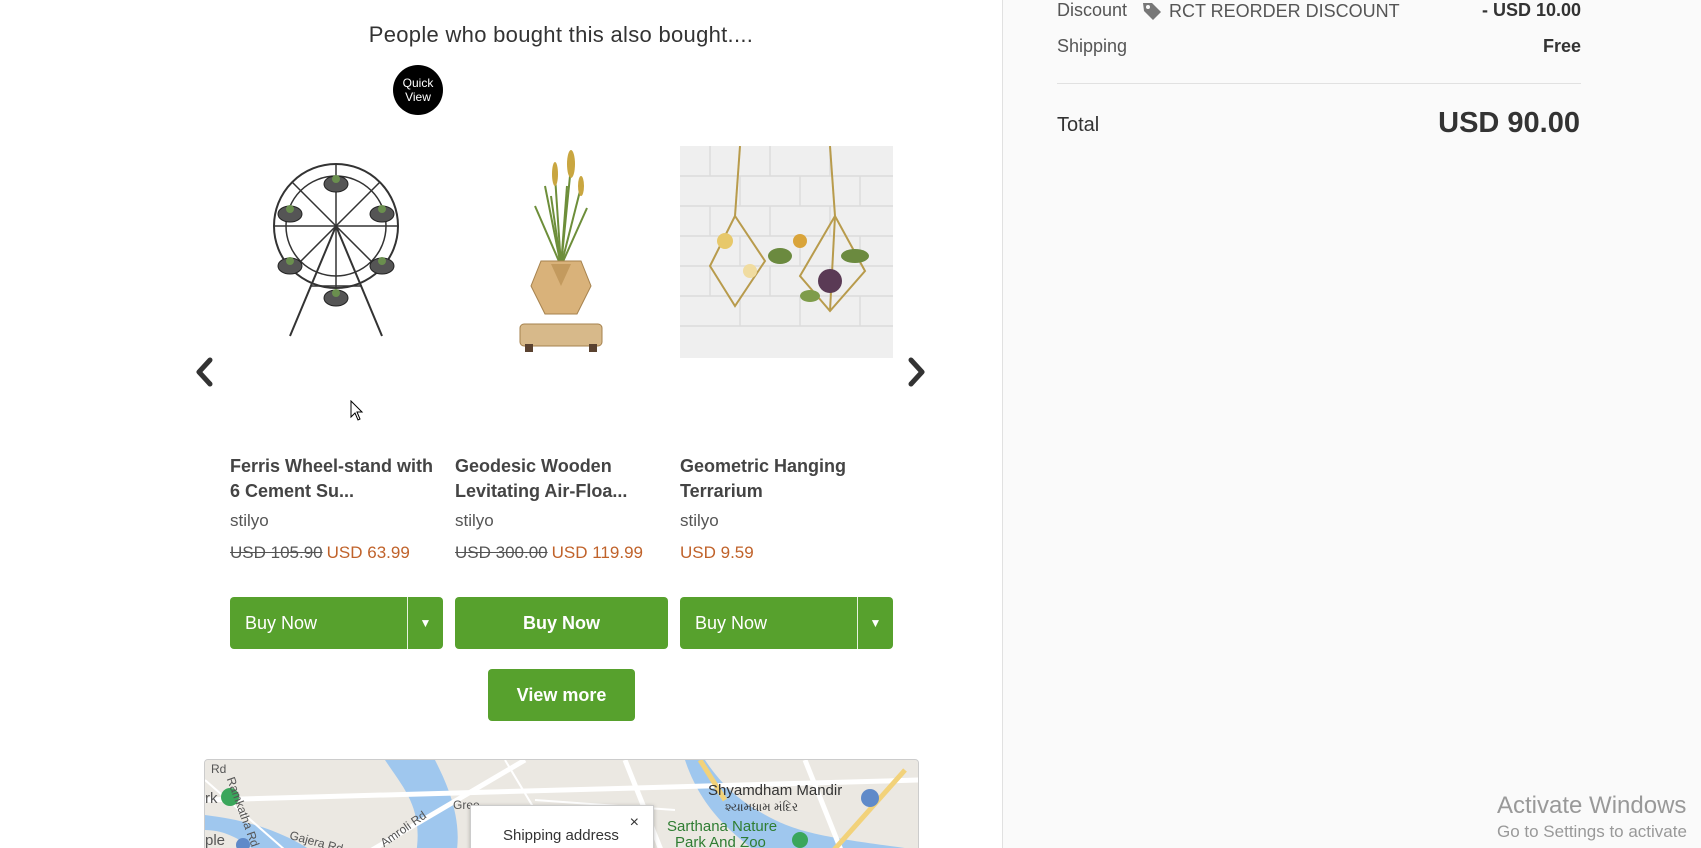 This screenshot has height=848, width=1701. I want to click on shipping-value: Free, so click(1561, 46).